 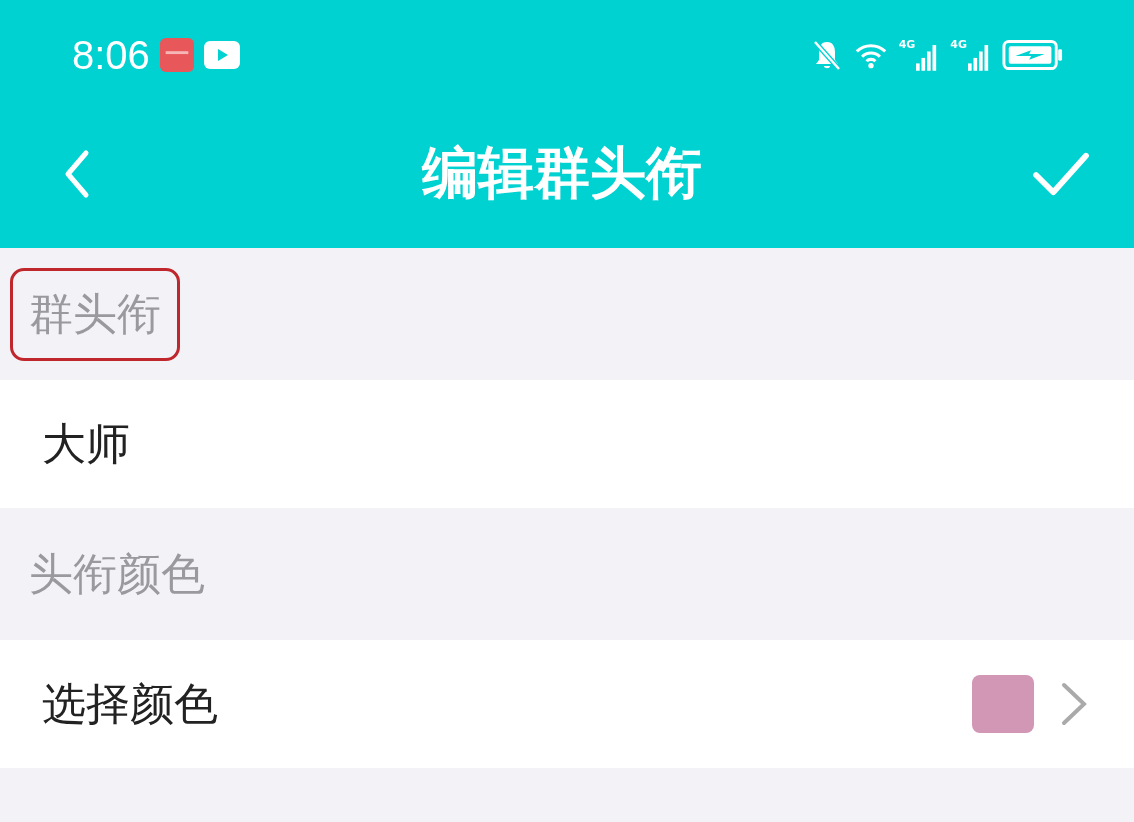 What do you see at coordinates (562, 173) in the screenshot?
I see `page-title: 编辑群头衔` at bounding box center [562, 173].